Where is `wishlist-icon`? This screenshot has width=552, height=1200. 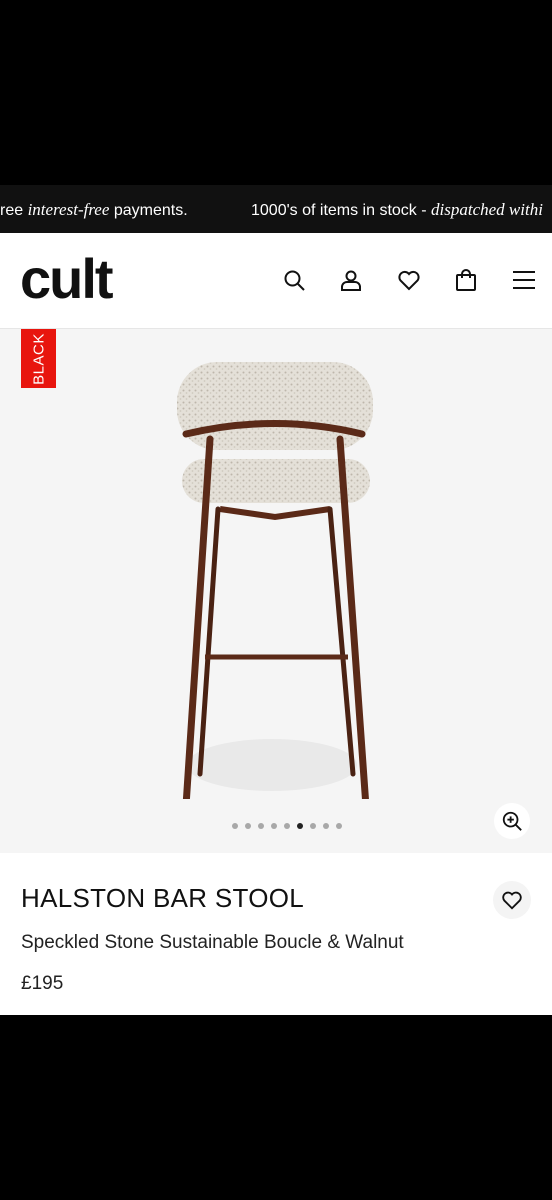
wishlist-icon is located at coordinates (409, 280).